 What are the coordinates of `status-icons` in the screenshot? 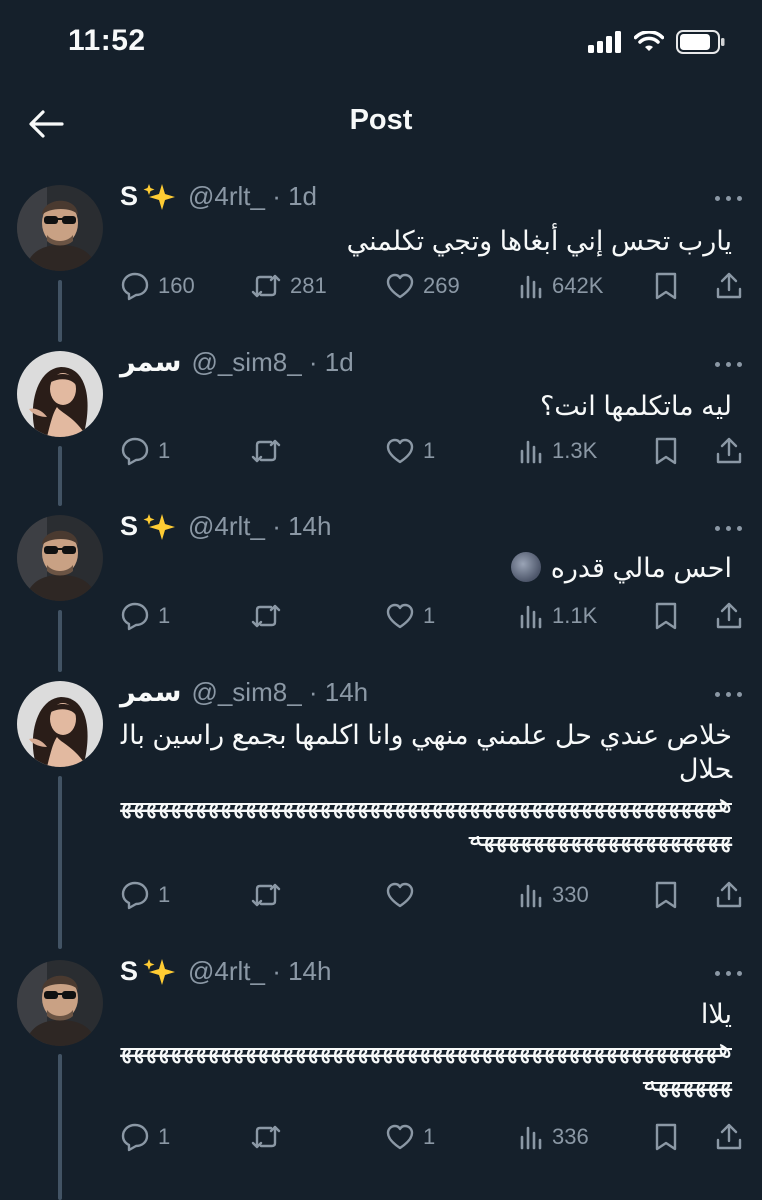 It's located at (657, 42).